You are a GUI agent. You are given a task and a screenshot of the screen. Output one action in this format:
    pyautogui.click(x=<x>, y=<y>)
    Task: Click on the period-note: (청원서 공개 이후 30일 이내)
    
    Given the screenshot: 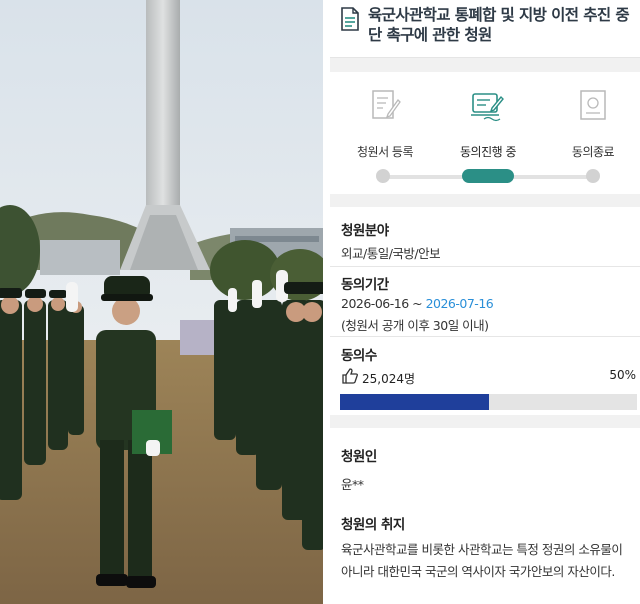 What is the action you would take?
    pyautogui.click(x=415, y=325)
    